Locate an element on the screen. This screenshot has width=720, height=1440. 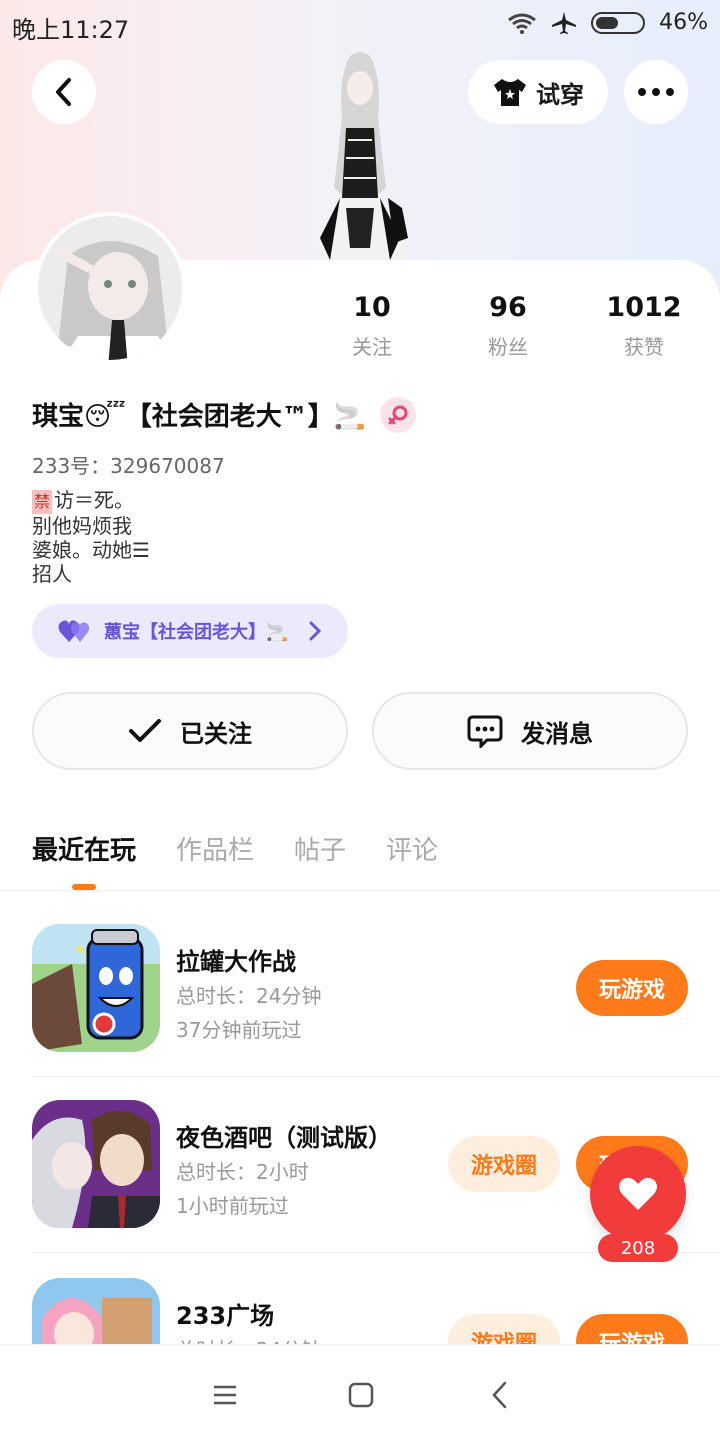
game-row: 拉罐大作战 总时长：24分钟 37分钟前玩过 玩游戏 is located at coordinates (360, 989).